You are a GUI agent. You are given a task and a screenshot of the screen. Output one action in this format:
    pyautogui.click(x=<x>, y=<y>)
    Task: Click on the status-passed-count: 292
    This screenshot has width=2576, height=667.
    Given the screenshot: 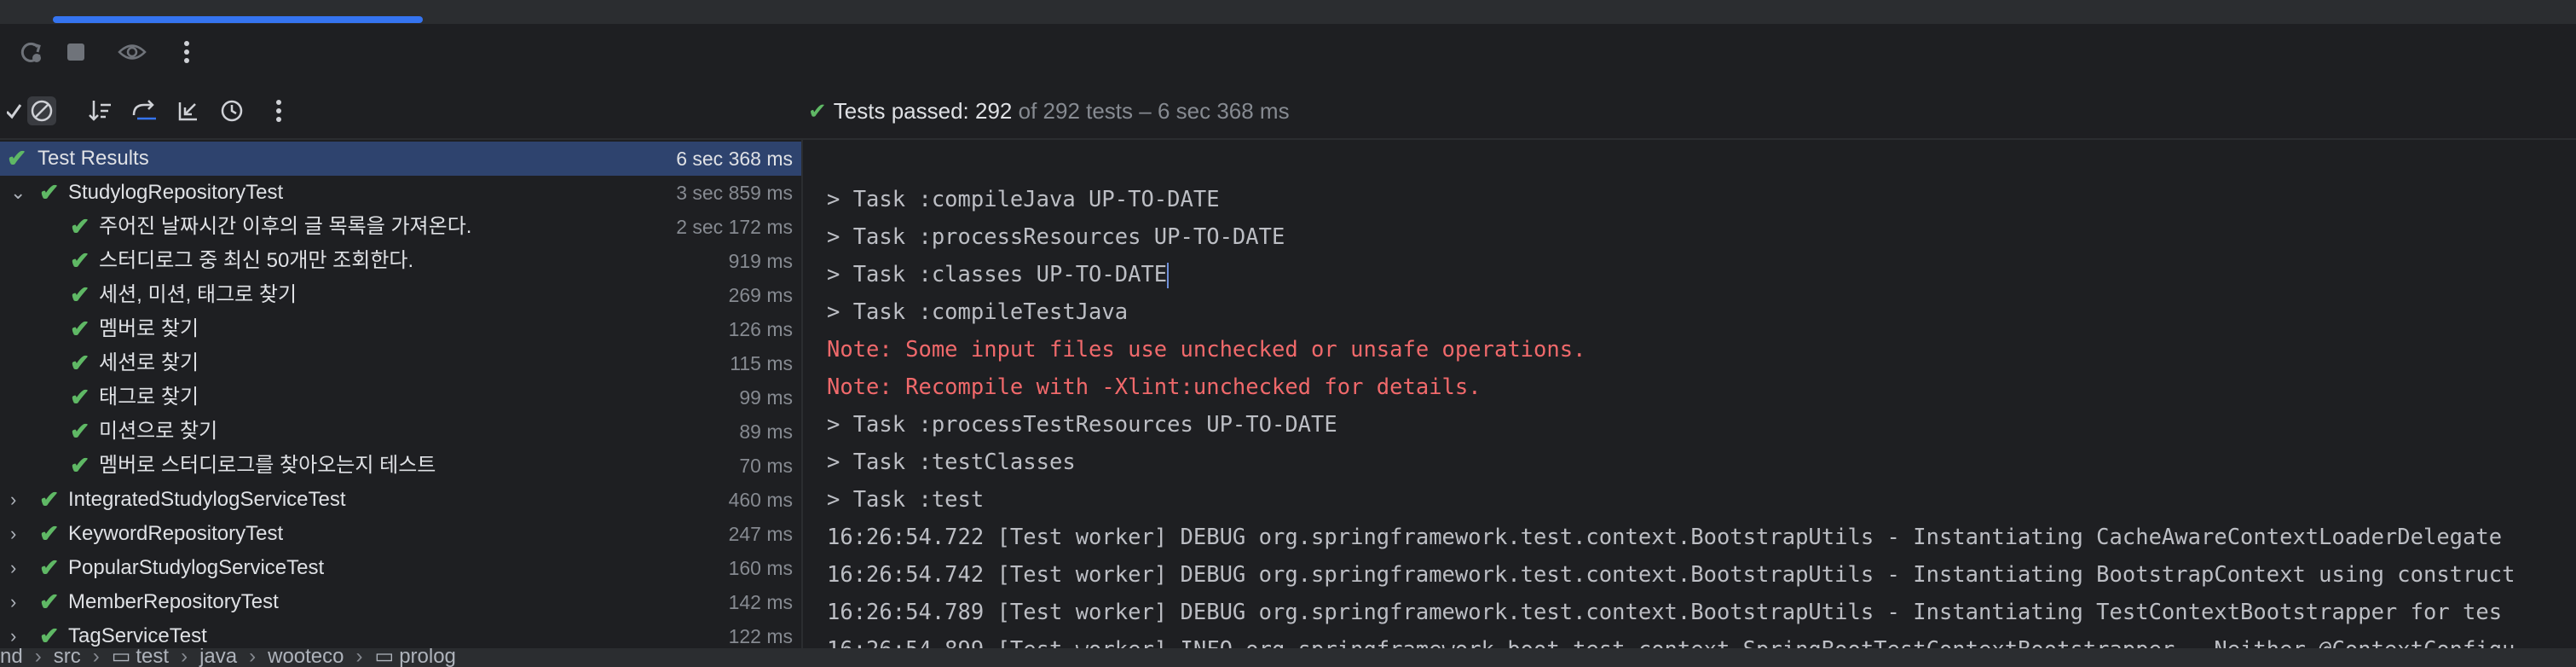 What is the action you would take?
    pyautogui.click(x=994, y=111)
    